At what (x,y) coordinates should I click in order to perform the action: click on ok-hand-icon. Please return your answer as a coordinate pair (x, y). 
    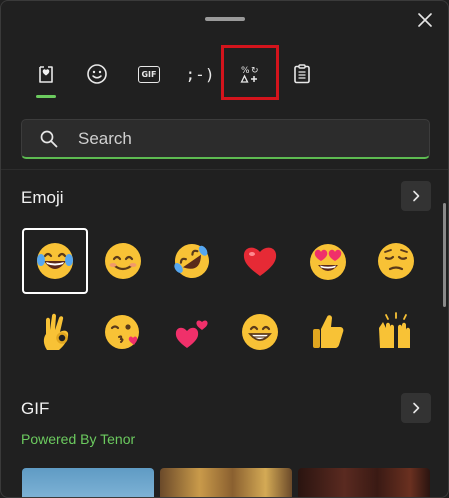
    Looking at the image, I should click on (56, 331).